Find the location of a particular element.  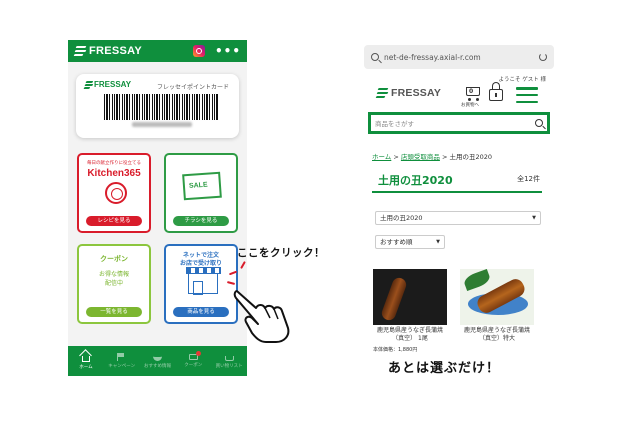

sort-select-value: おすすめ順 is located at coordinates (396, 242).